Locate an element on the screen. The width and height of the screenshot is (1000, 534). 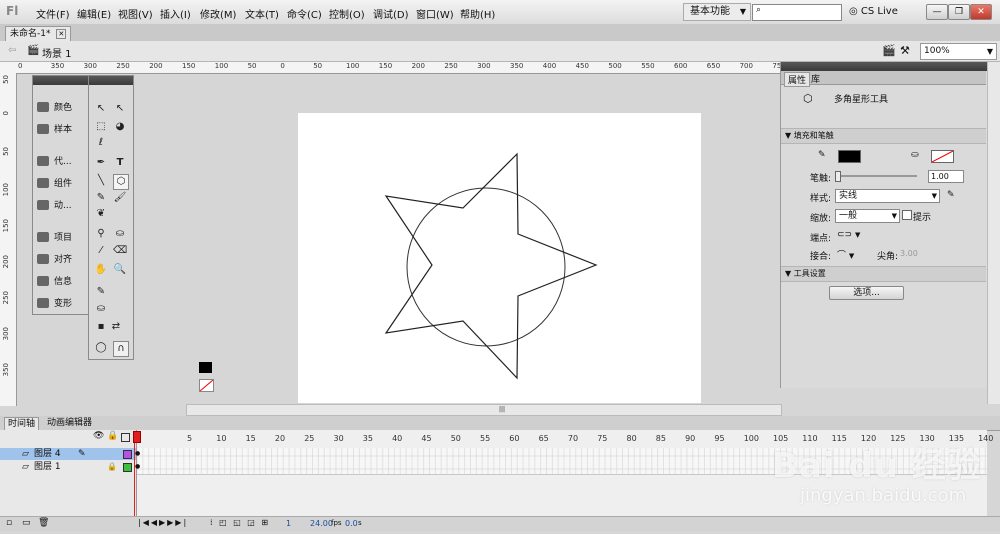
tab-timeline: 时间轴 is located at coordinates (22, 423).